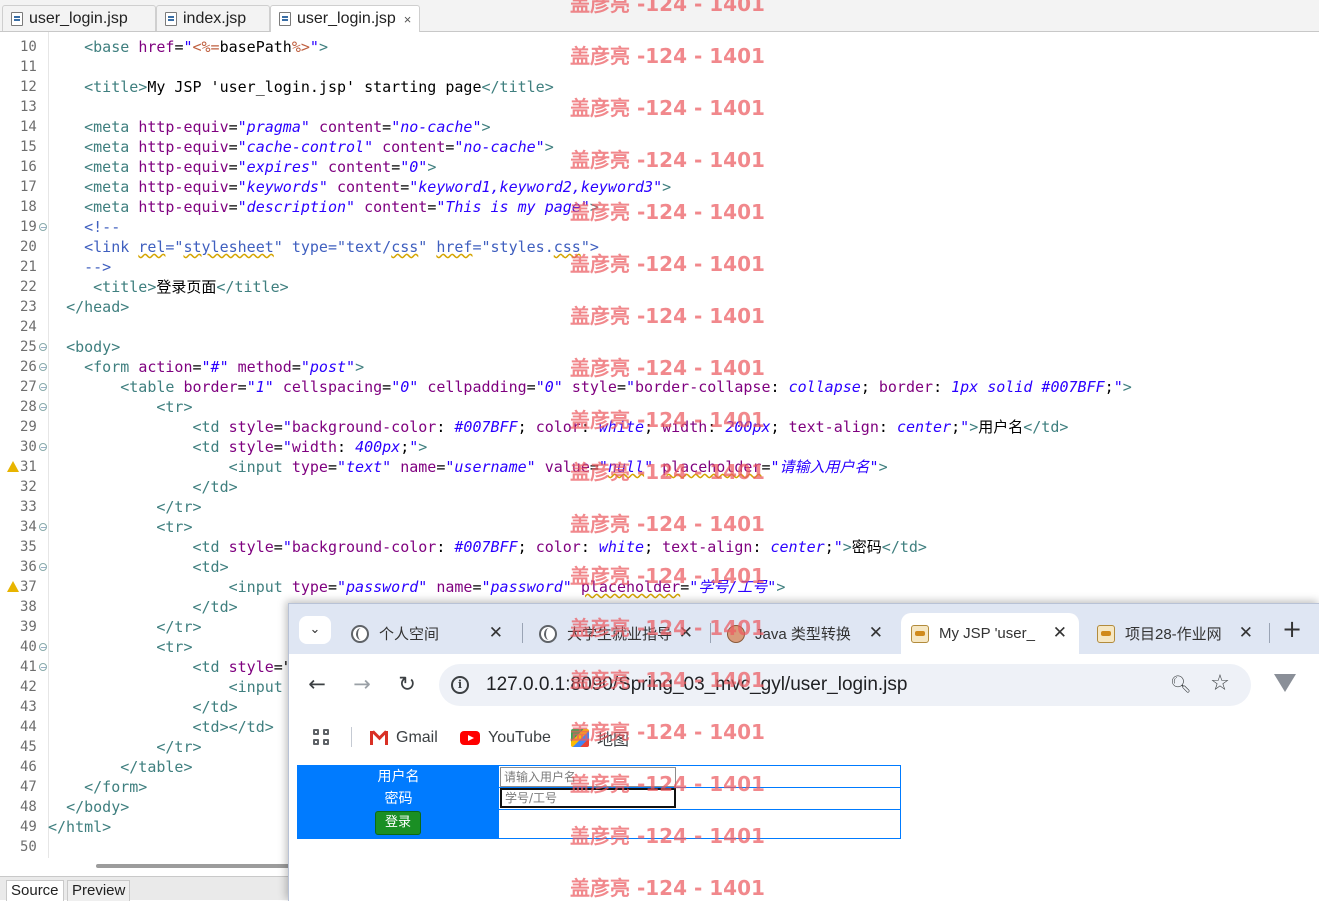 The height and width of the screenshot is (901, 1319). Describe the element at coordinates (28, 507) in the screenshot. I see `line-number: 33` at that location.